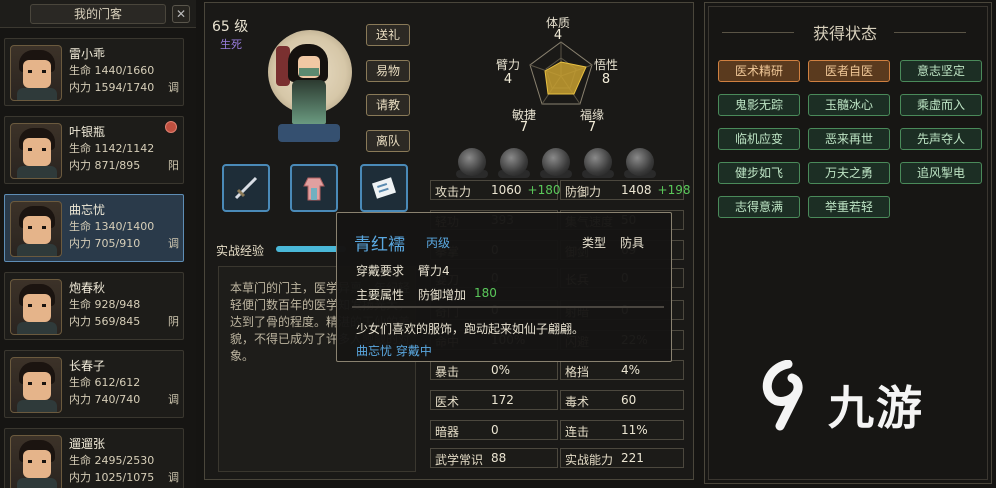 The width and height of the screenshot is (996, 488). Describe the element at coordinates (656, 190) in the screenshot. I see `stat-value: 1408 +198` at that location.